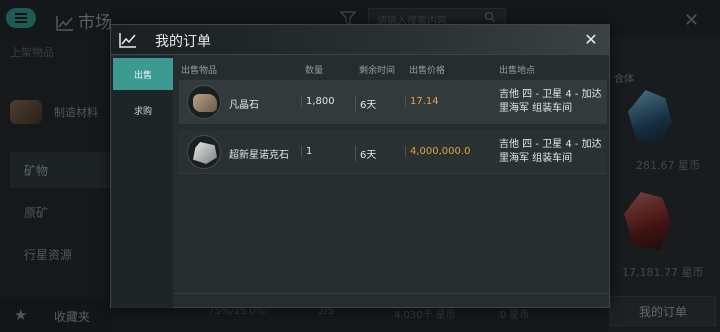 The image size is (720, 332). Describe the element at coordinates (204, 102) in the screenshot. I see `veldspar-ore-icon` at that location.